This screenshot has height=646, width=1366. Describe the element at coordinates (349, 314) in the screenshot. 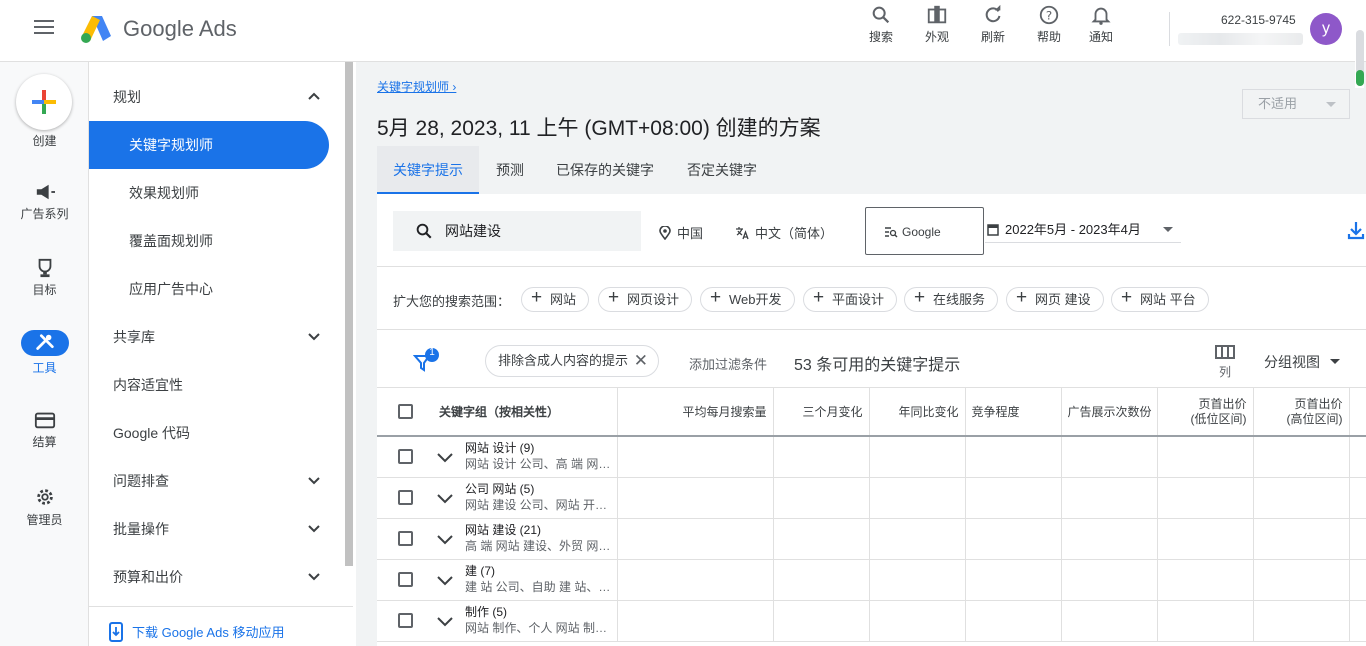

I see `subnav-scrollbar` at that location.